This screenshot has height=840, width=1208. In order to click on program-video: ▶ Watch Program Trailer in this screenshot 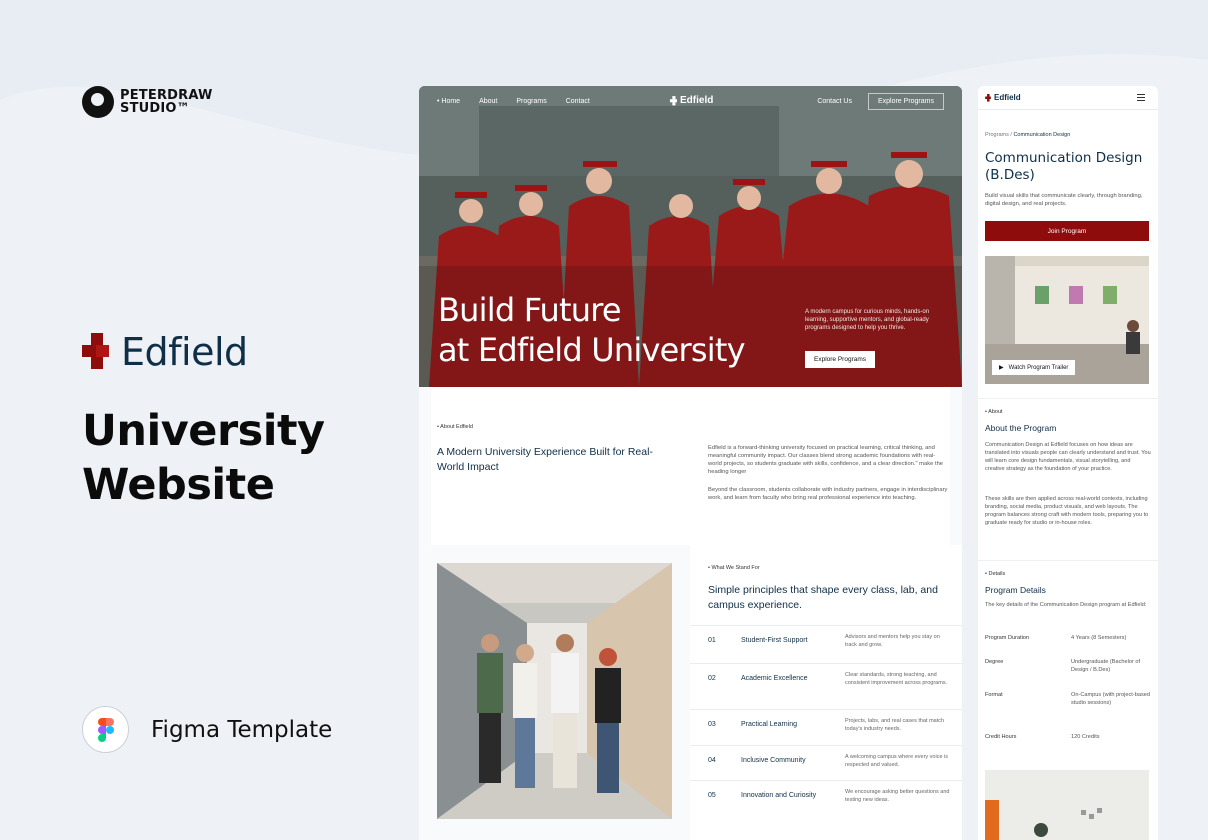, I will do `click(1067, 320)`.